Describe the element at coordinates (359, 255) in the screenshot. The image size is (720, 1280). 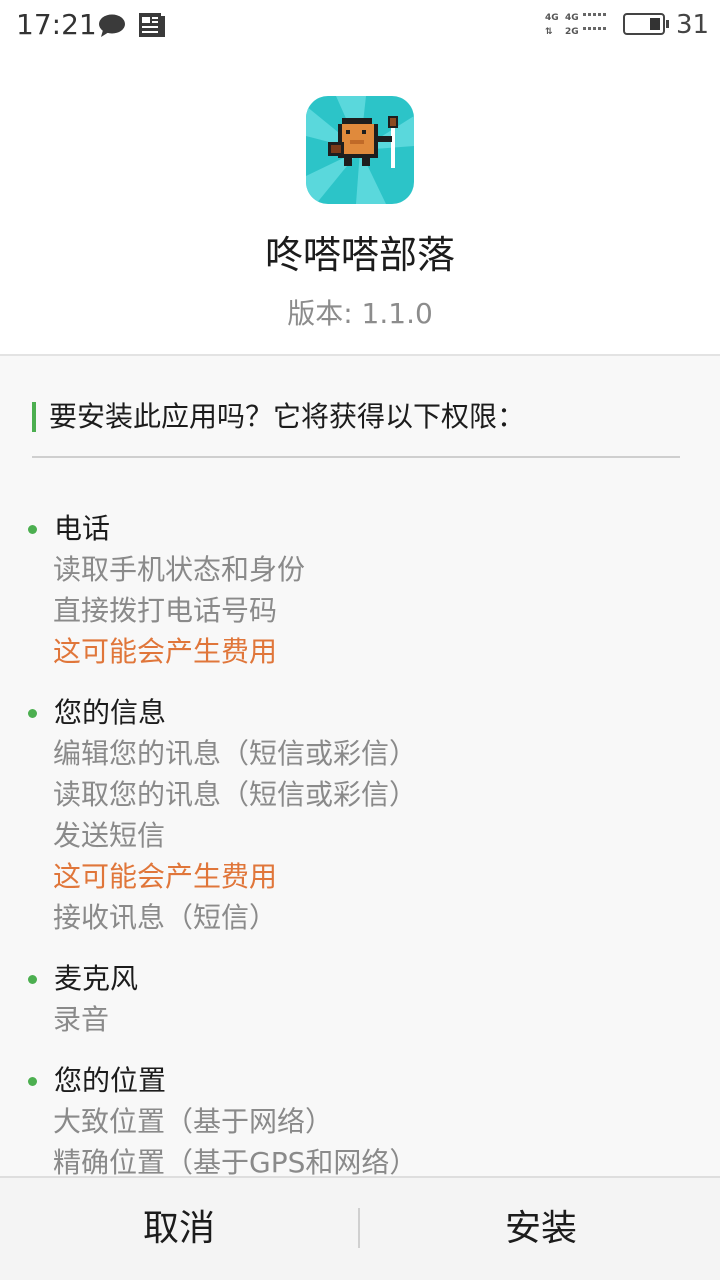
I see `app-name: 咚嗒嗒部落` at that location.